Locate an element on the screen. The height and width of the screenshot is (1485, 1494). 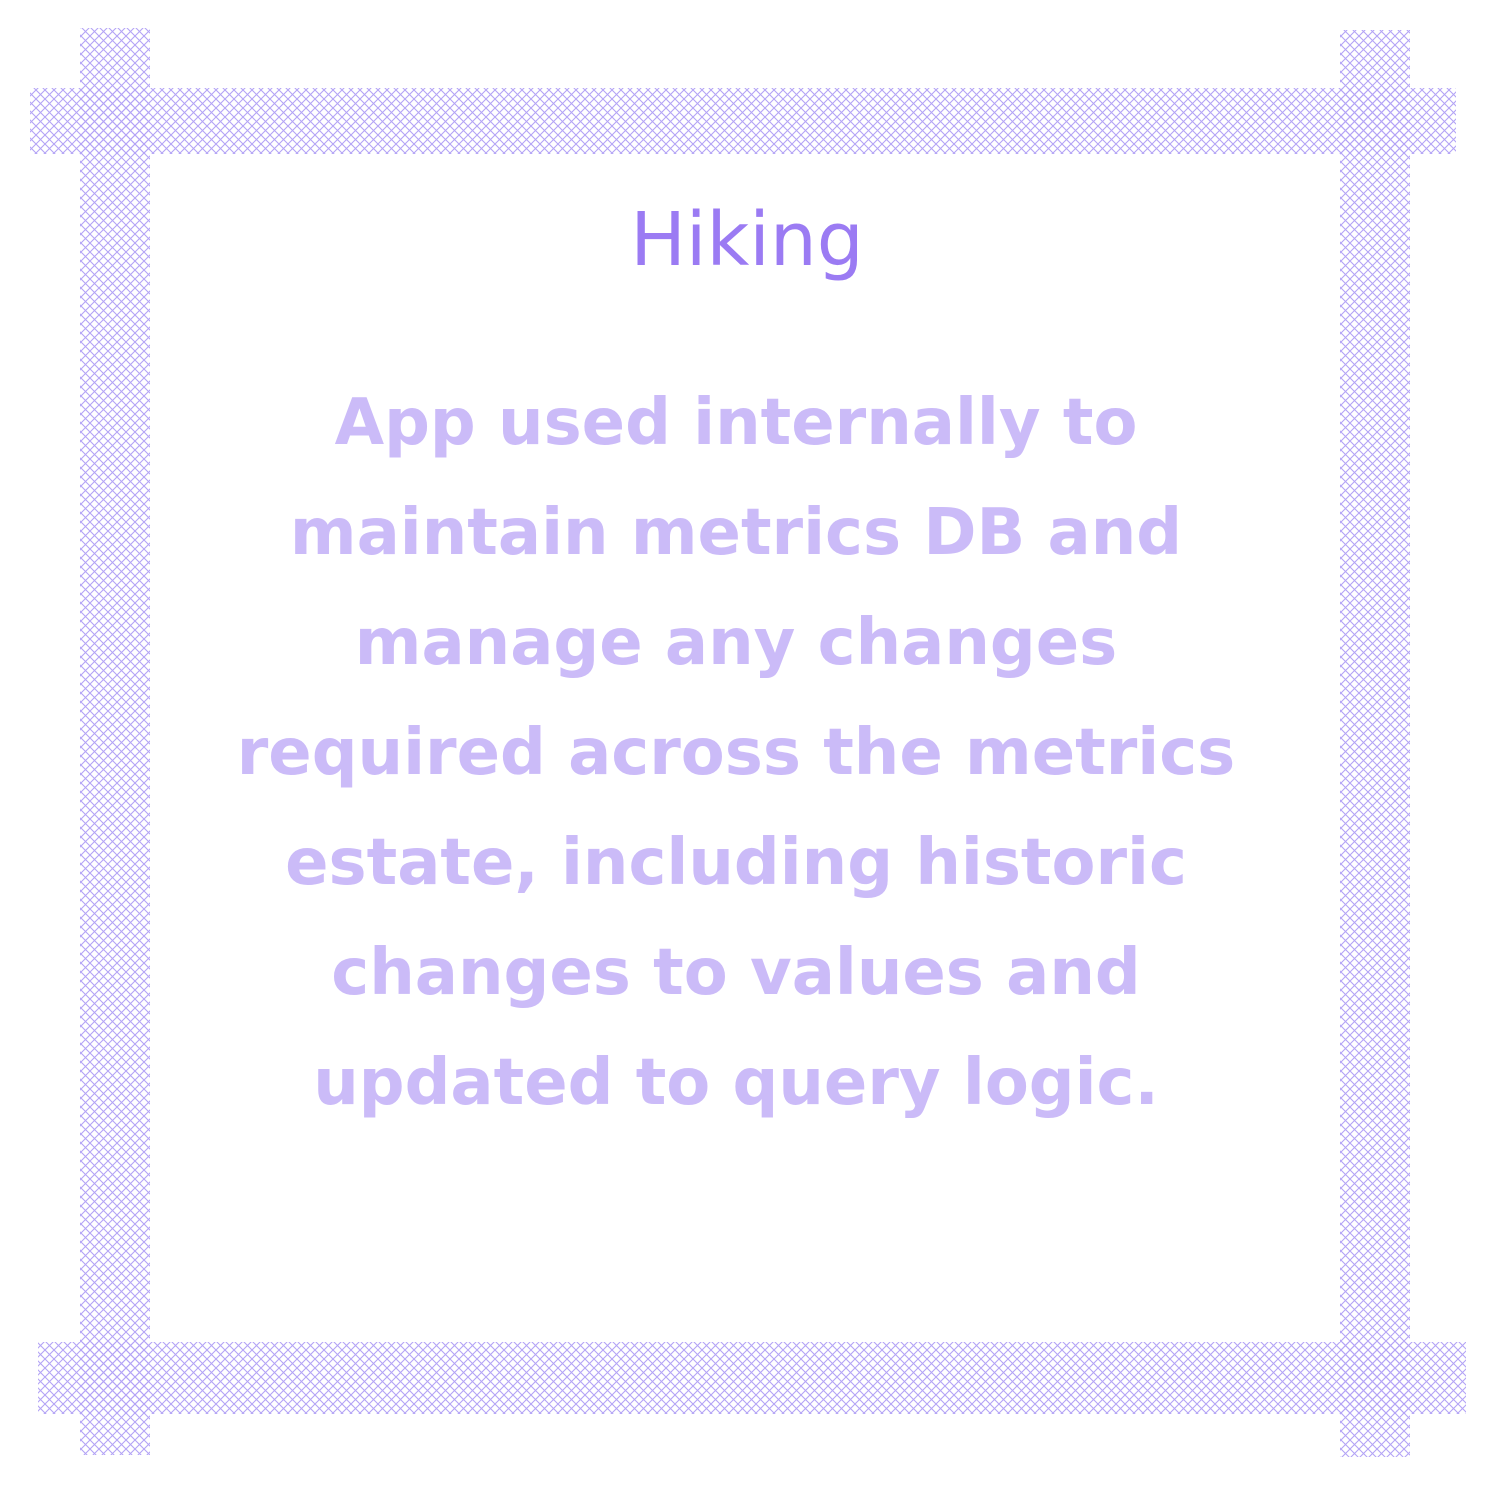
frame-top-band is located at coordinates (743, 121).